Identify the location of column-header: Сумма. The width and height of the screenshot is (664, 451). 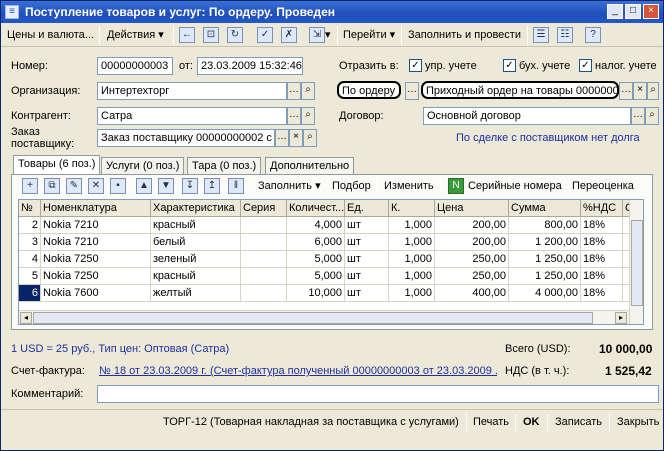
(545, 208).